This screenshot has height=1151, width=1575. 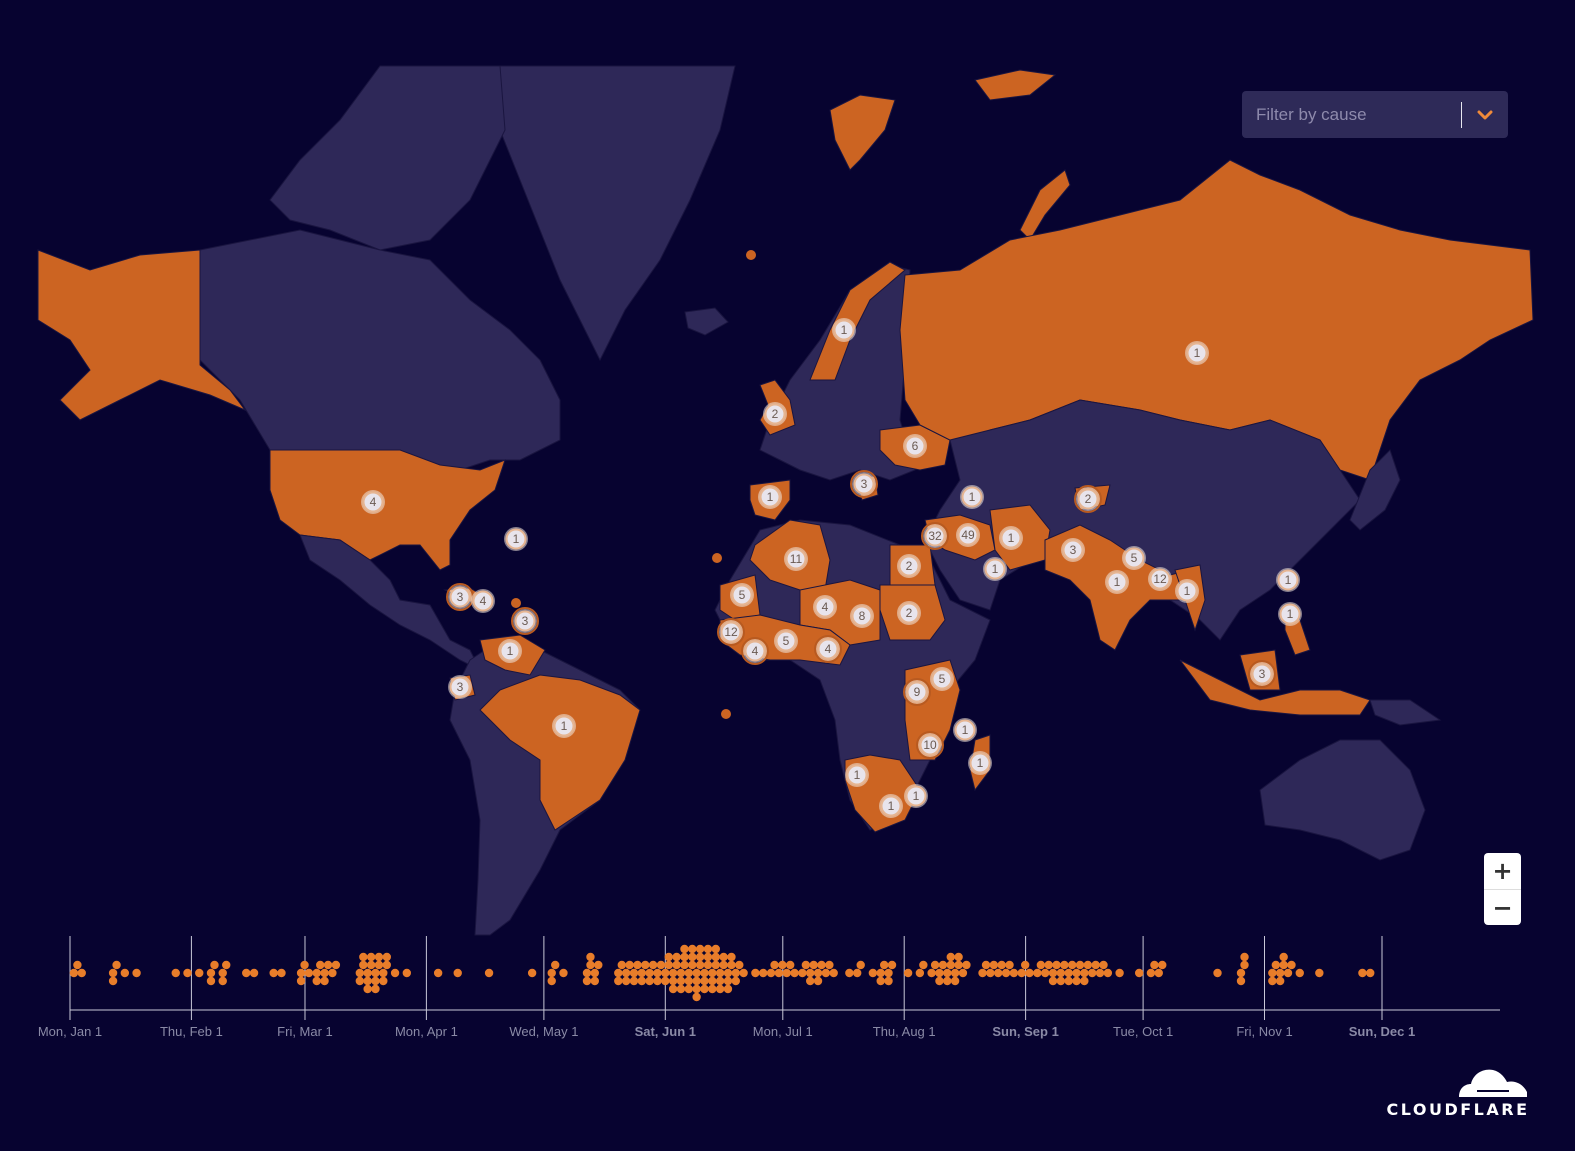 I want to click on country-canada, so click(x=380, y=350).